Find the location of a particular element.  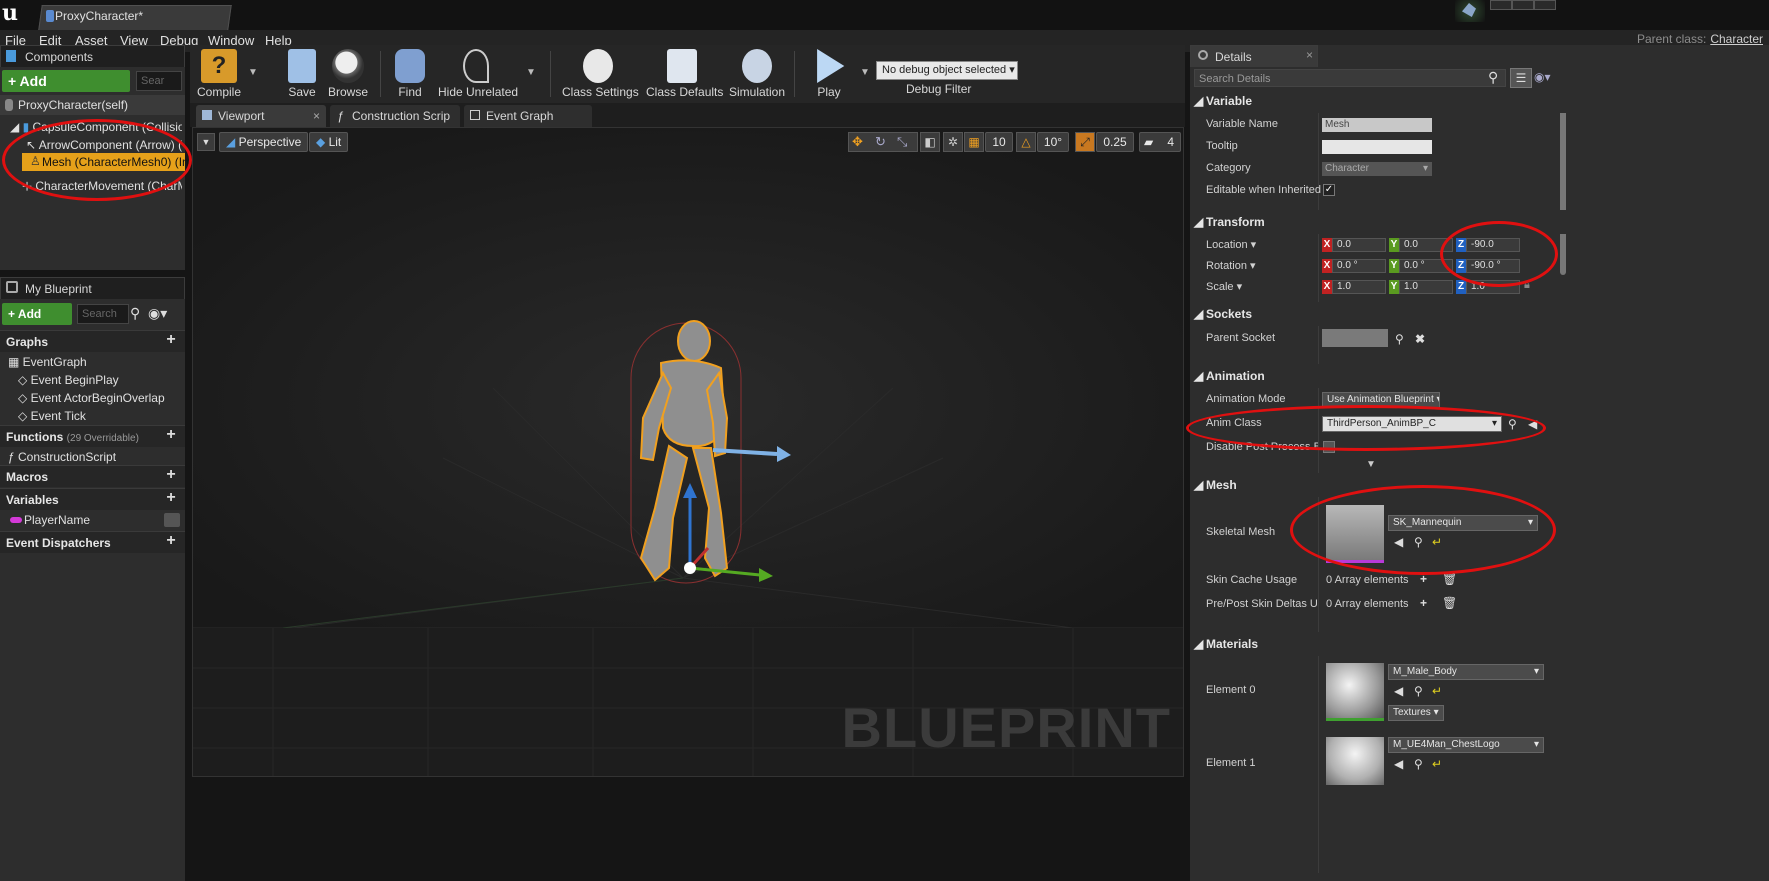

rotate-icon: ↻ is located at coordinates (880, 142).